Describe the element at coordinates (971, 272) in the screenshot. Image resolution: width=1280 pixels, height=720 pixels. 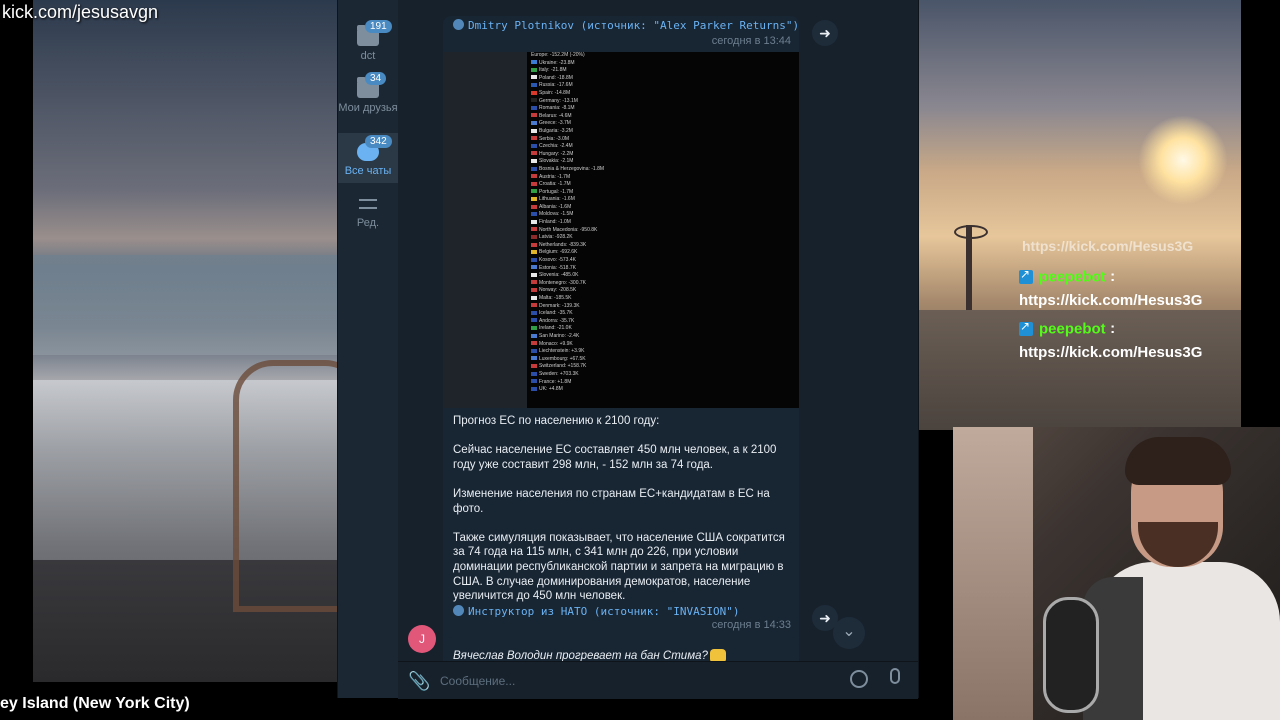
I see `parachute-jump-tower` at that location.